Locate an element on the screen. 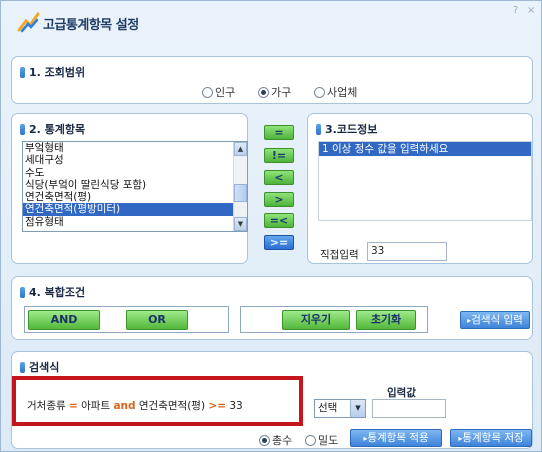  op-less-than-button: < is located at coordinates (279, 177).